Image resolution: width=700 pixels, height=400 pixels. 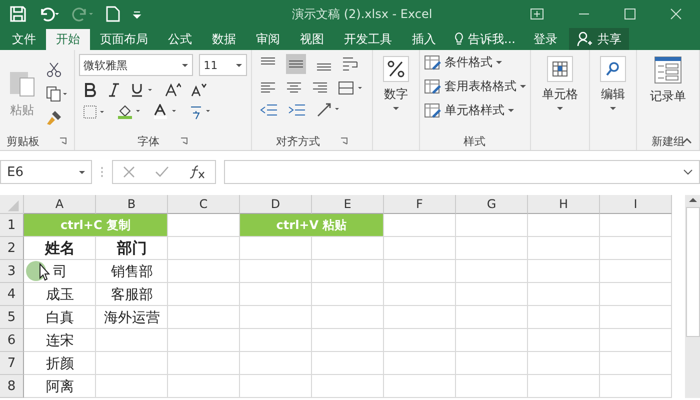 What do you see at coordinates (564, 204) in the screenshot?
I see `column-header: H` at bounding box center [564, 204].